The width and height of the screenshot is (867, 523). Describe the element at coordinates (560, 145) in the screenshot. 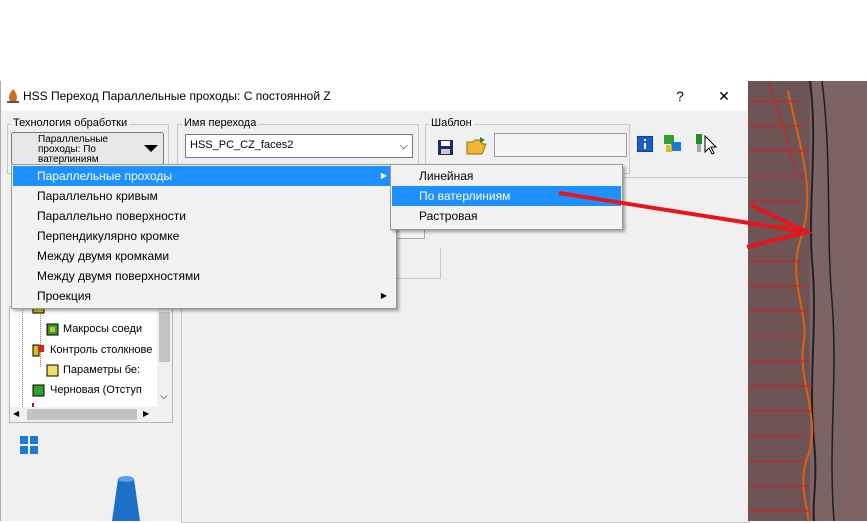

I see `template-input` at that location.